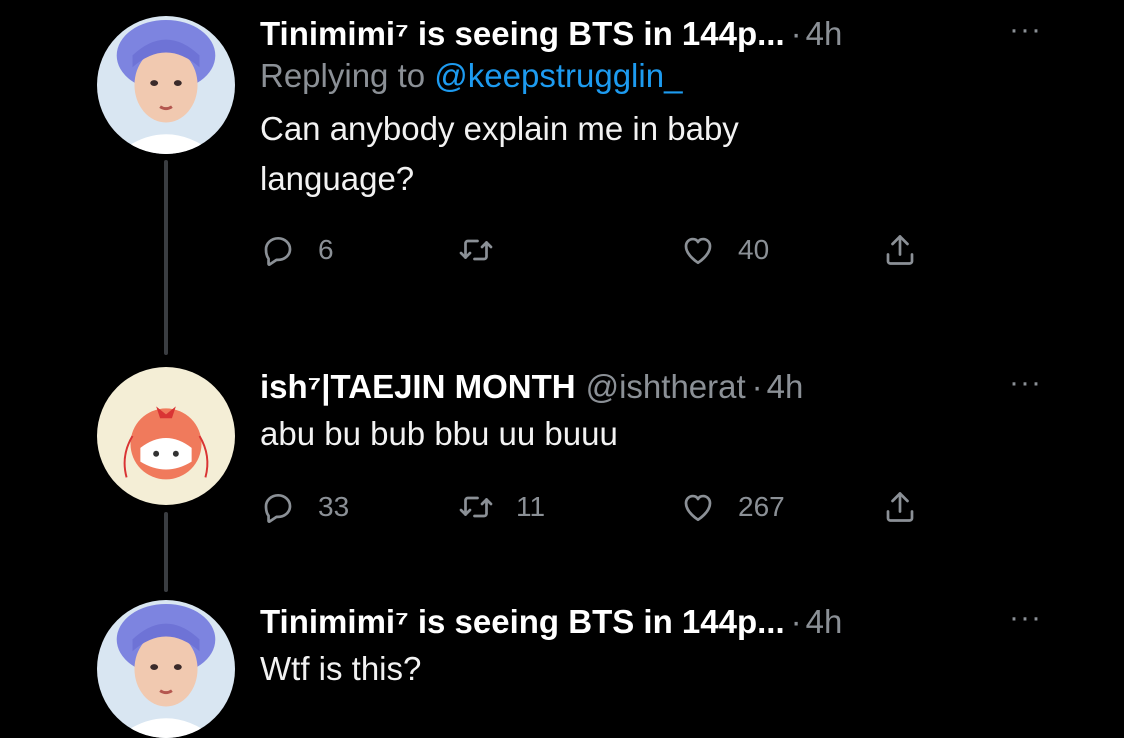  What do you see at coordinates (666, 387) in the screenshot?
I see `user-handle: @ishtherat` at bounding box center [666, 387].